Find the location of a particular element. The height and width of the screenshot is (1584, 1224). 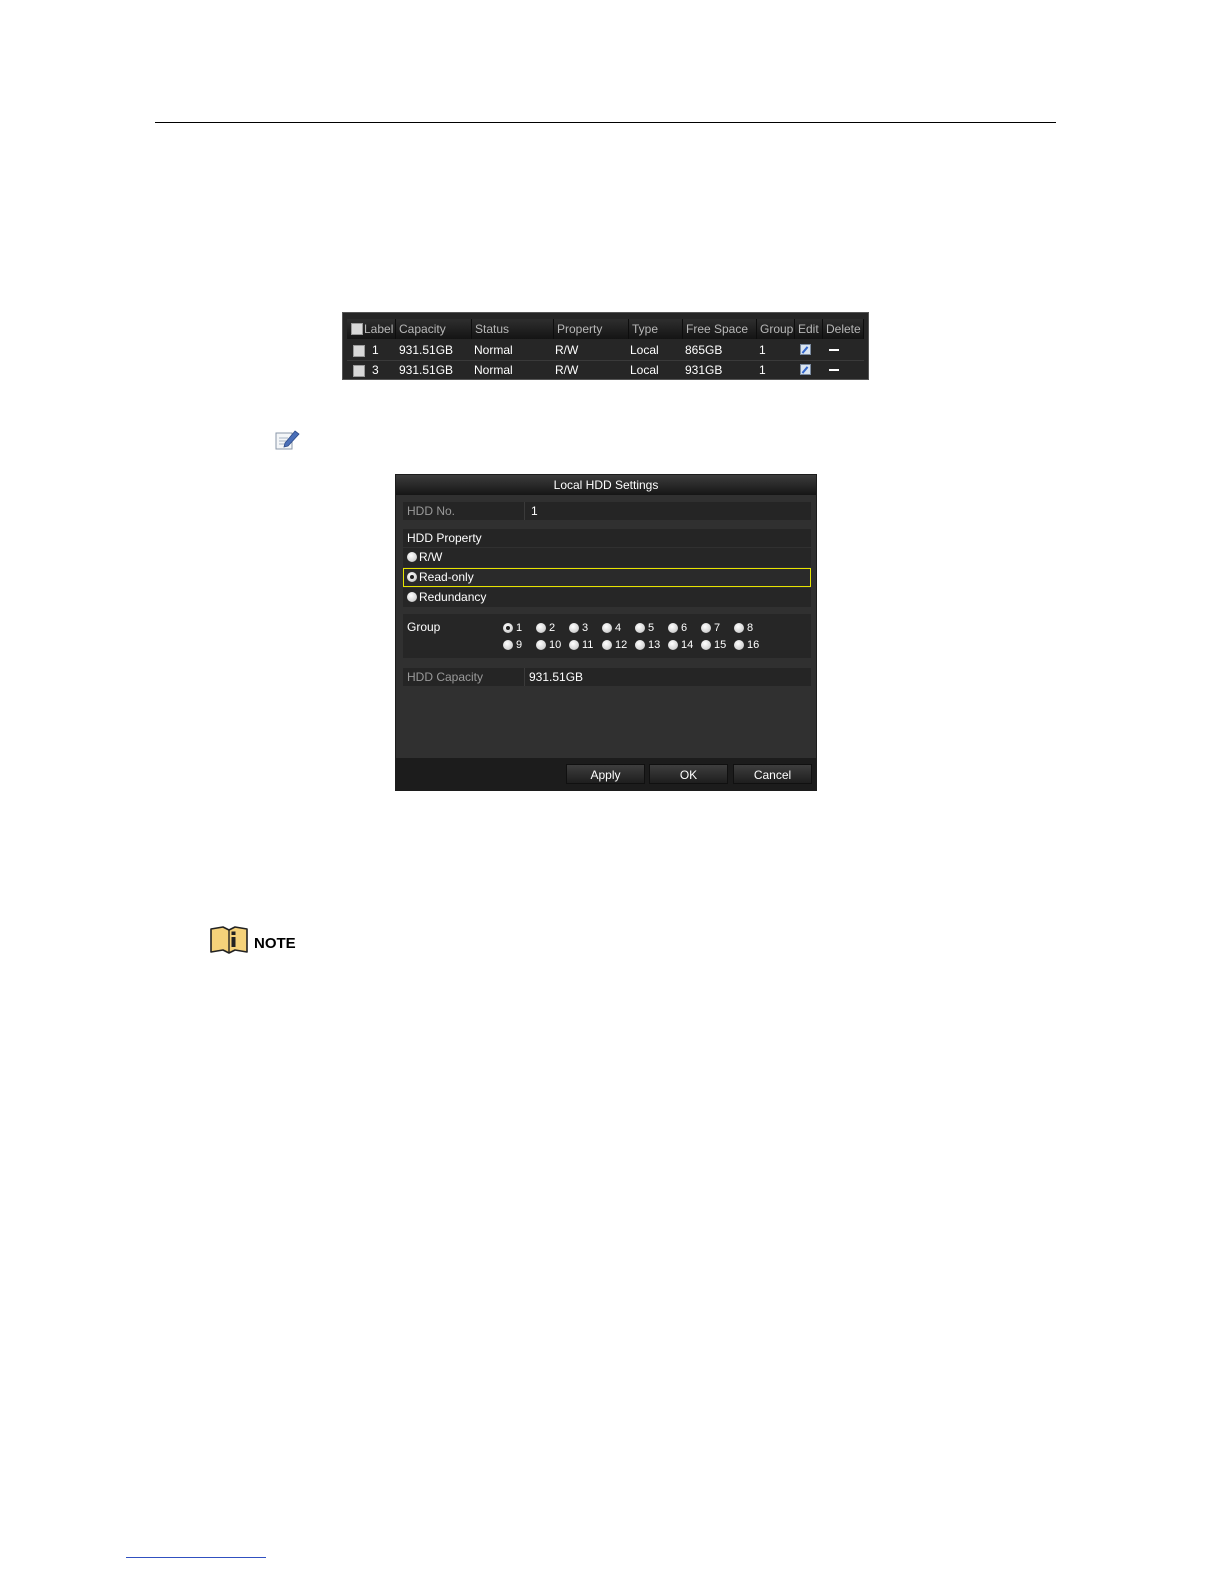

column-header-label: Label is located at coordinates (371, 329).